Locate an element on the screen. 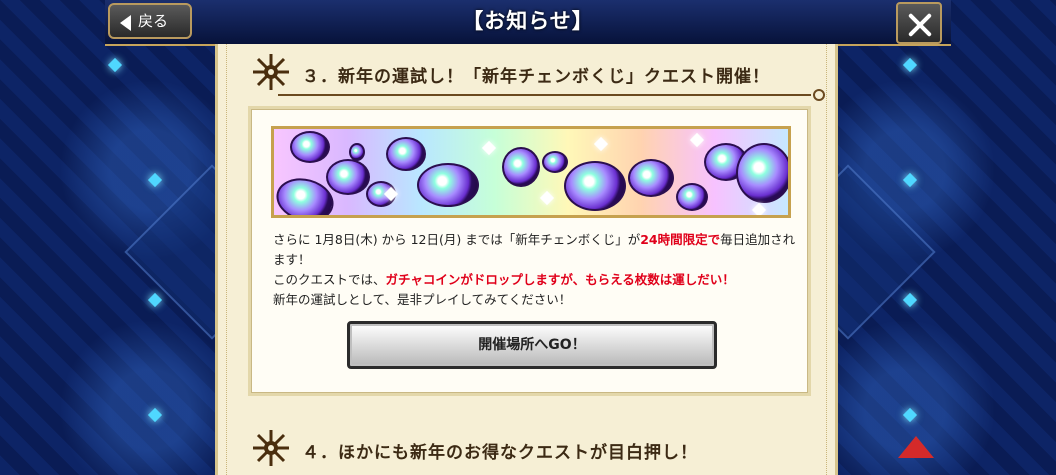 The image size is (1056, 475). back-button: 戻る is located at coordinates (150, 21).